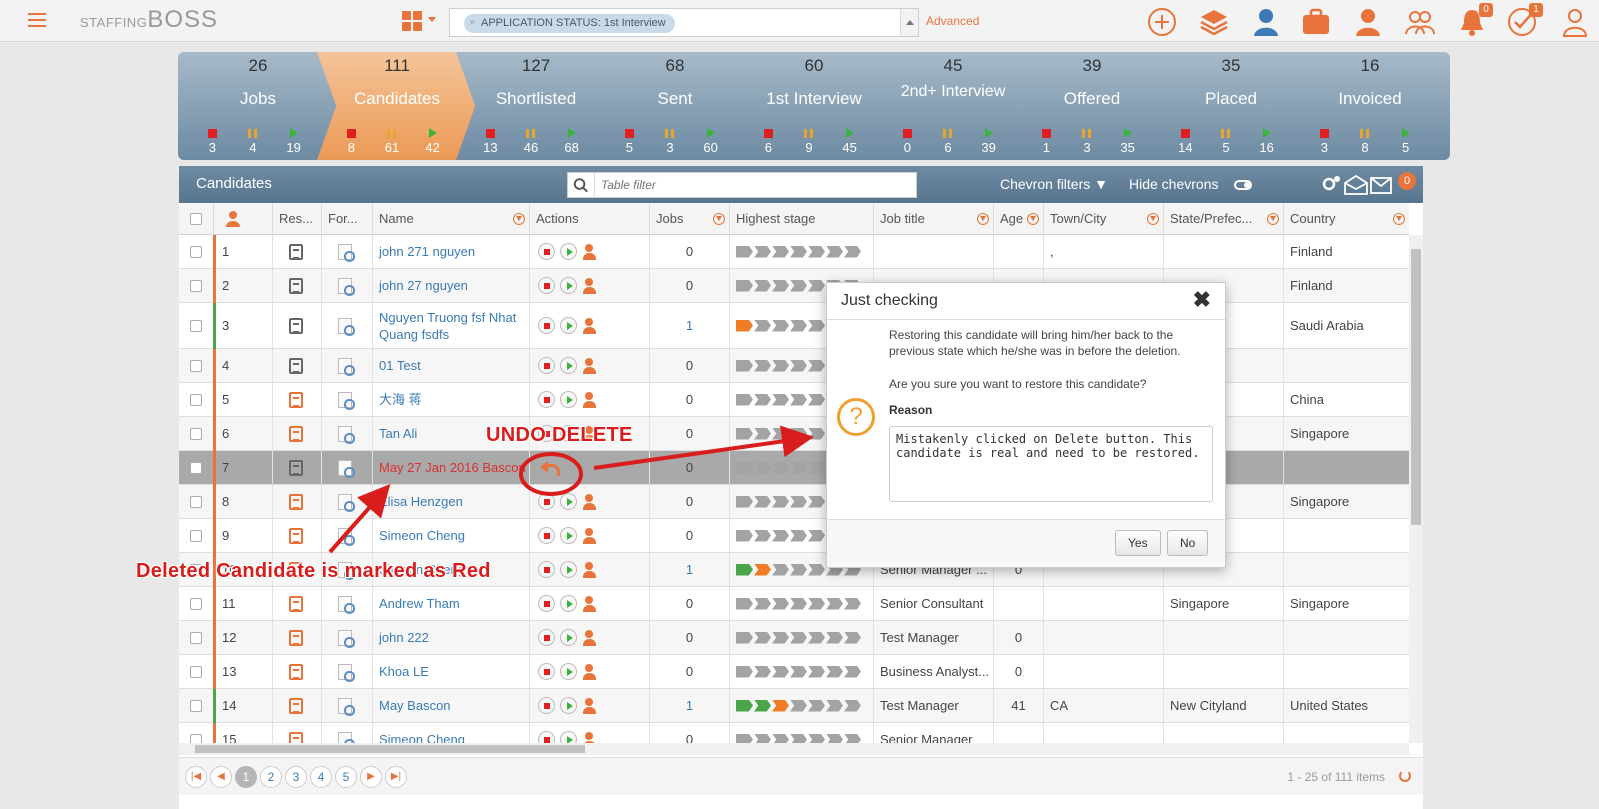  I want to click on yes-button: Yes, so click(1138, 543).